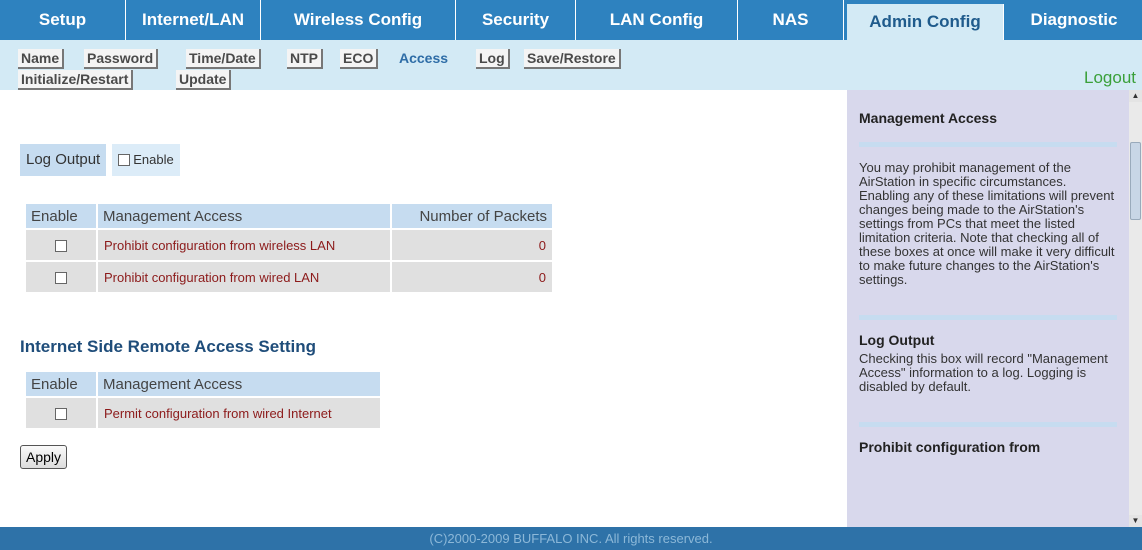 The image size is (1142, 550). Describe the element at coordinates (44, 457) in the screenshot. I see `apply-button: Apply` at that location.